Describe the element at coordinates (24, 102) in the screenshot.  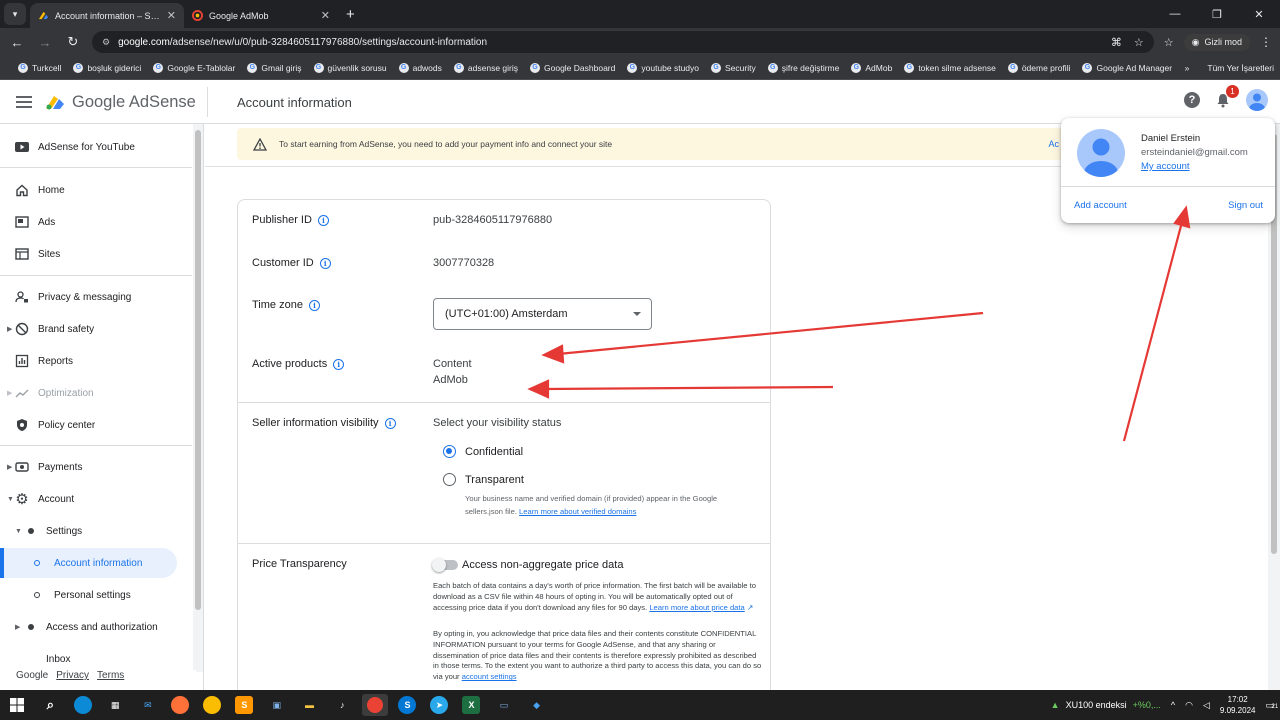
I see `menu-hamburger-icon` at that location.